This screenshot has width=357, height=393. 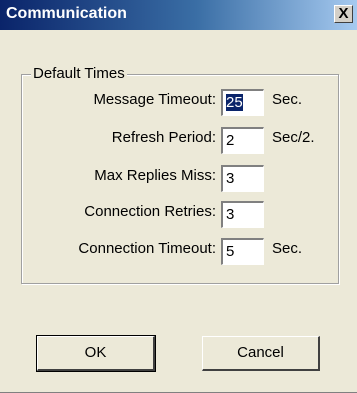 What do you see at coordinates (230, 251) in the screenshot?
I see `connection-timeout-value: 5` at bounding box center [230, 251].